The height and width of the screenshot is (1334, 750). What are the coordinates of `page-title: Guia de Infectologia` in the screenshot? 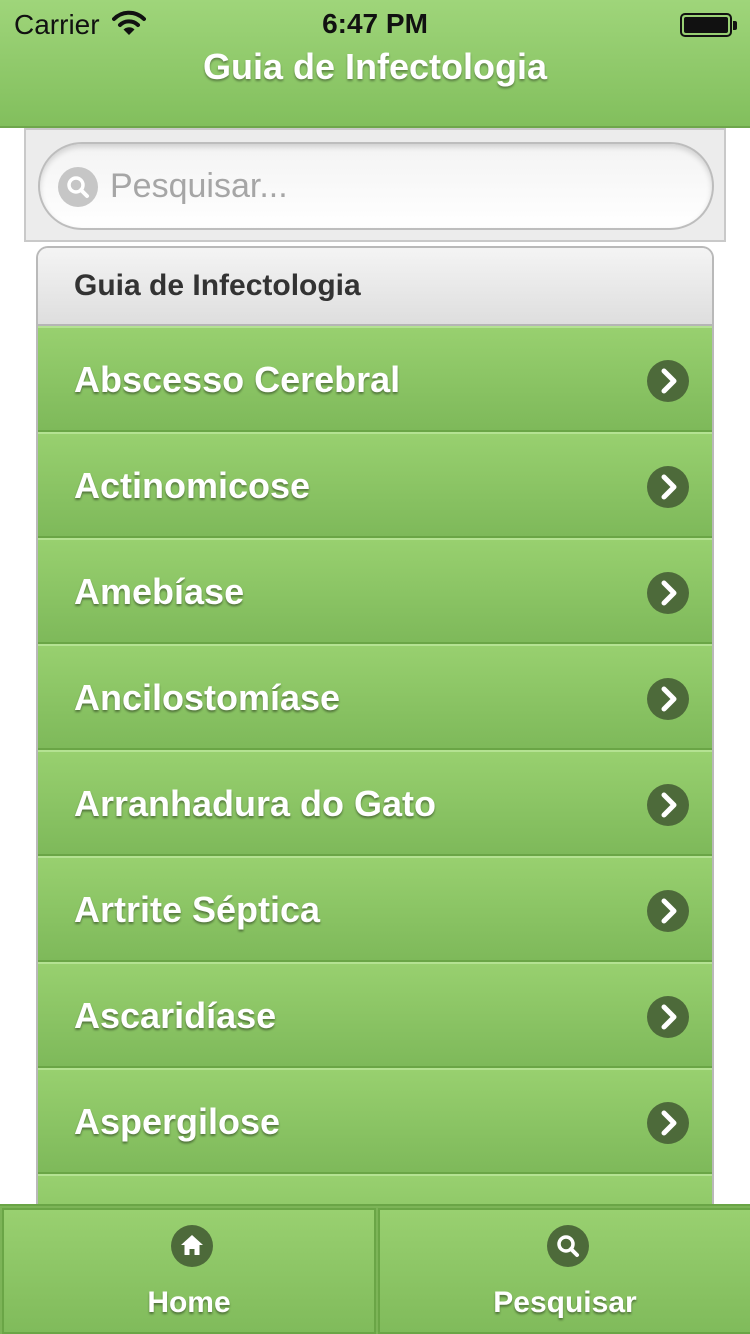 It's located at (375, 66).